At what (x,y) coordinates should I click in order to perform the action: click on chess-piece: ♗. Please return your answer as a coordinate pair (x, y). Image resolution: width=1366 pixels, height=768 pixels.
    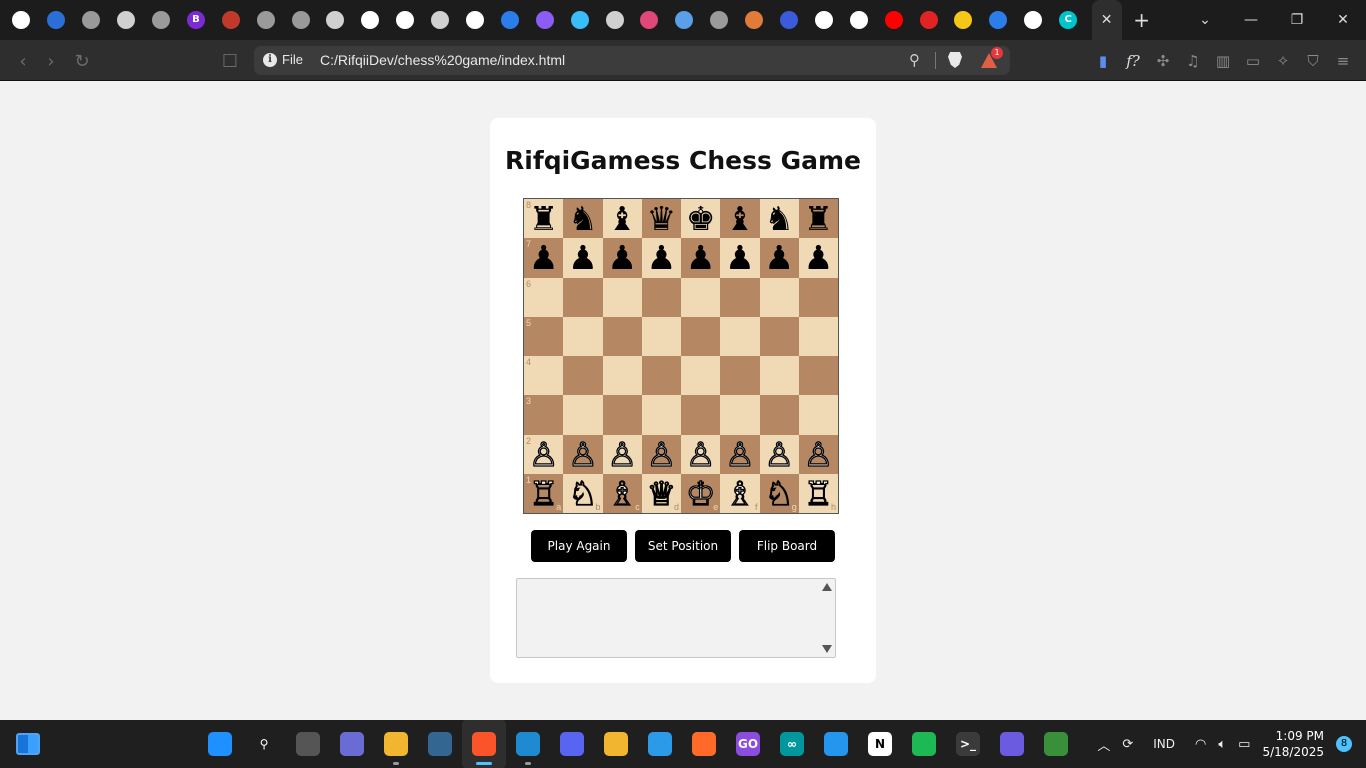
    Looking at the image, I should click on (622, 493).